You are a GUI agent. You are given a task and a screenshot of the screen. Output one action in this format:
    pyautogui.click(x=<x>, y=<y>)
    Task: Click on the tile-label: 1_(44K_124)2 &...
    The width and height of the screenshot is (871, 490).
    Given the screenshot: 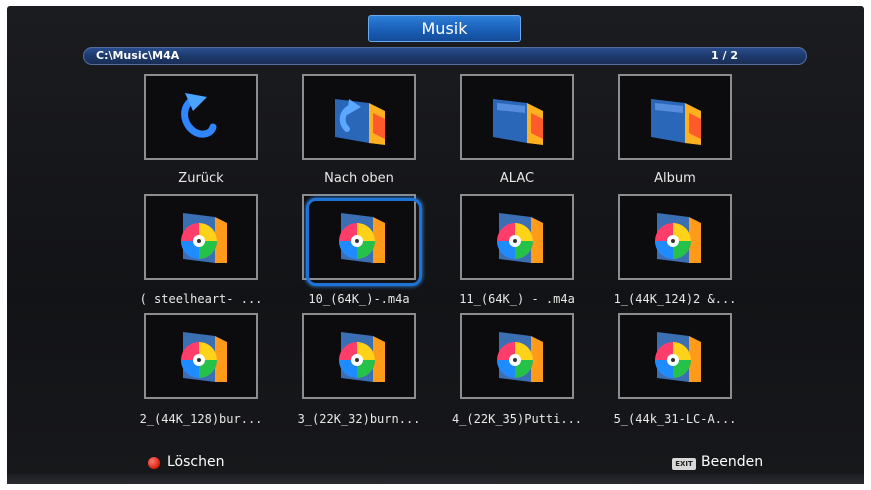 What is the action you would take?
    pyautogui.click(x=675, y=299)
    